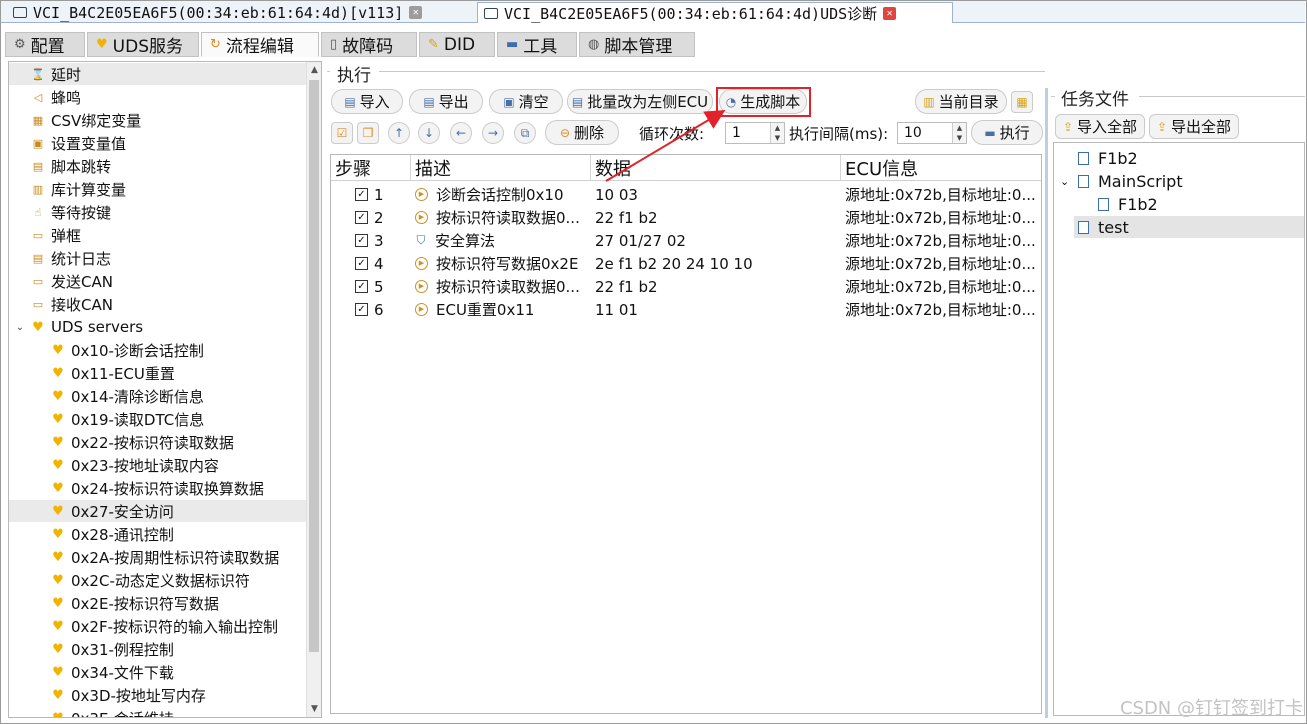 This screenshot has height=724, width=1307. I want to click on uds-service-item: ♥ 0x27-安全访问, so click(158, 511).